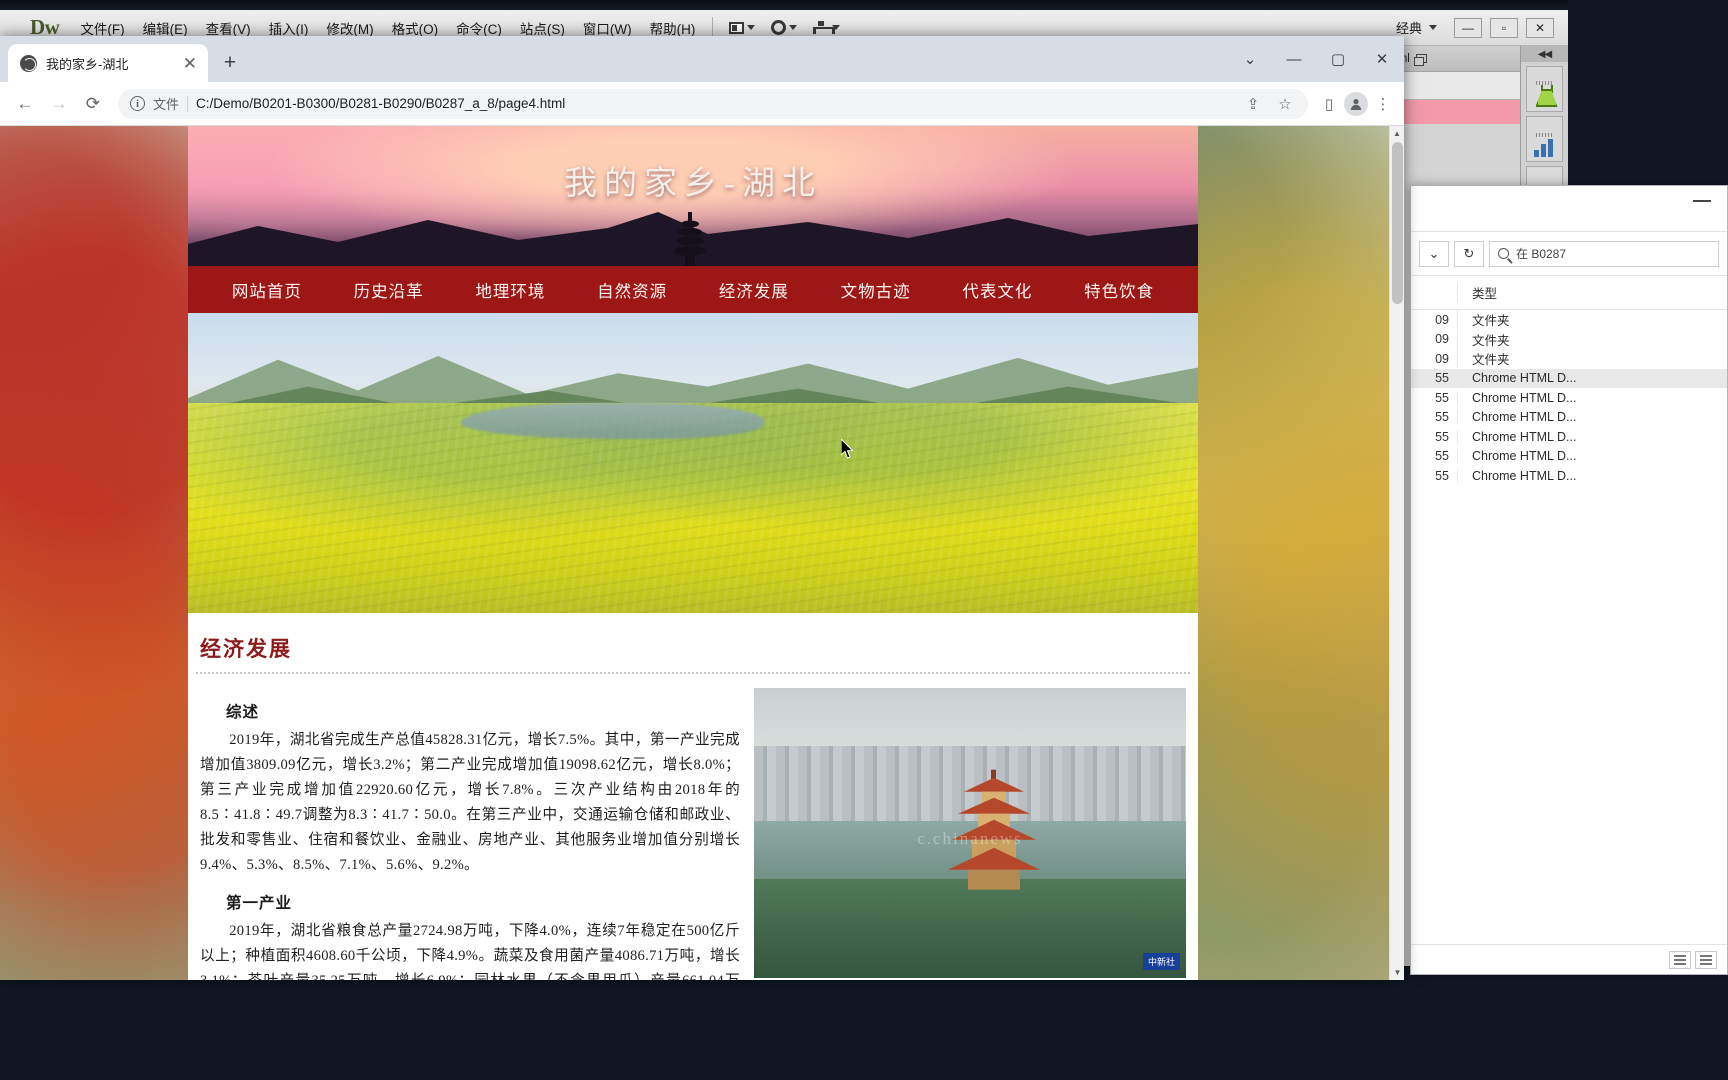  Describe the element at coordinates (1706, 959) in the screenshot. I see `large-icons-view-button` at that location.